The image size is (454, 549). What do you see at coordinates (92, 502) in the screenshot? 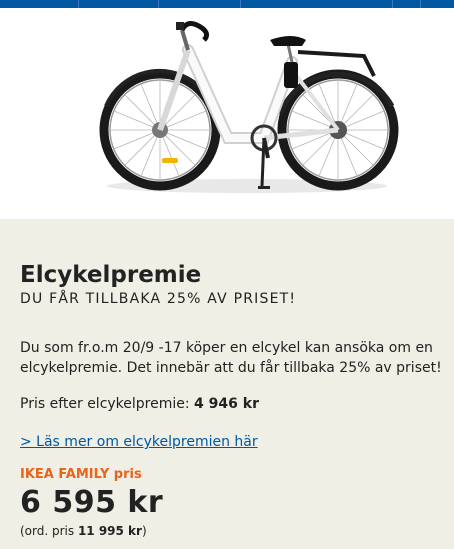
I see `family-price: 6 595 kr` at bounding box center [92, 502].